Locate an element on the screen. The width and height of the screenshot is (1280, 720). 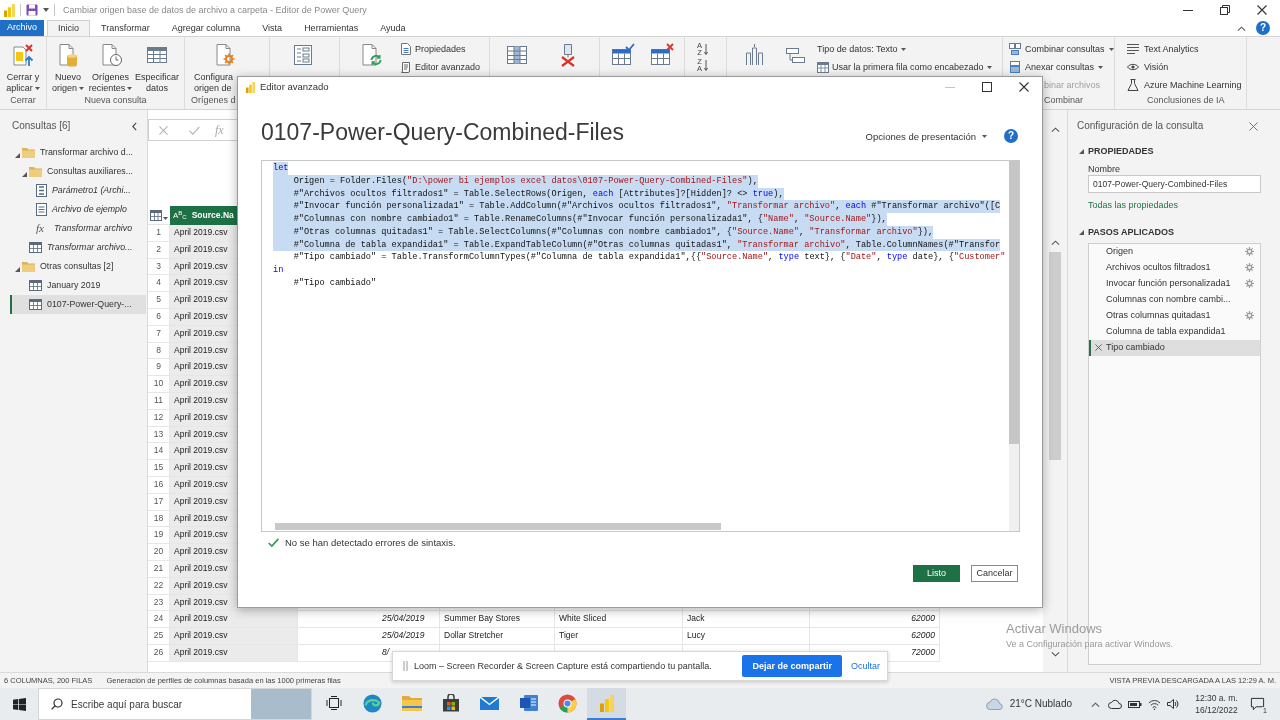
chevron-left-icon is located at coordinates (134, 126).